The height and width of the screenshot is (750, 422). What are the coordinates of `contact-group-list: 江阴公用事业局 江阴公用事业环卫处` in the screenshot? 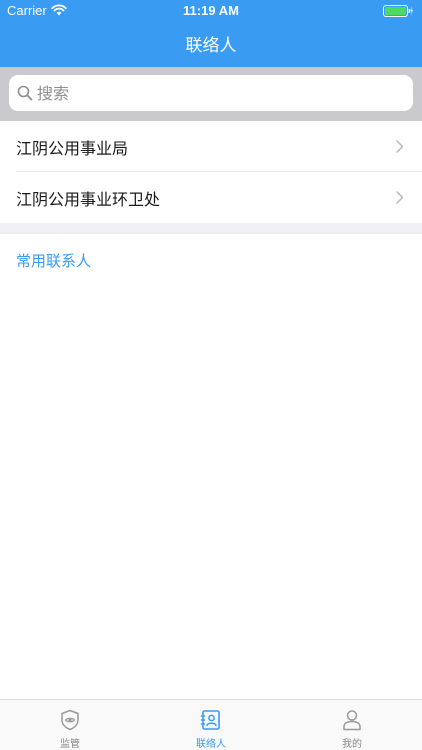 It's located at (211, 172).